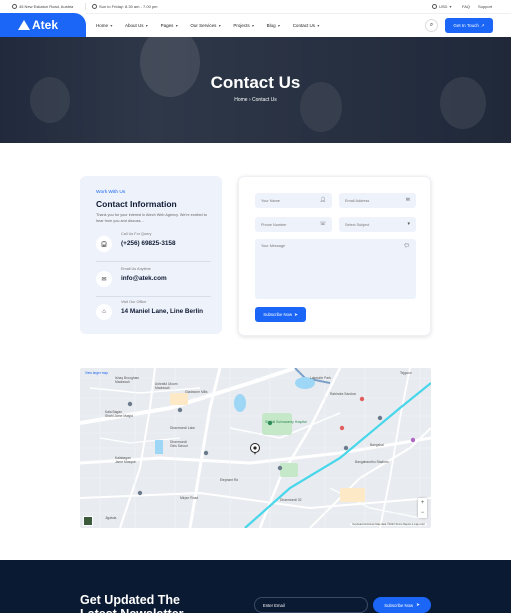  What do you see at coordinates (293, 224) in the screenshot?
I see `phone-field: Phone Number ☏` at bounding box center [293, 224].